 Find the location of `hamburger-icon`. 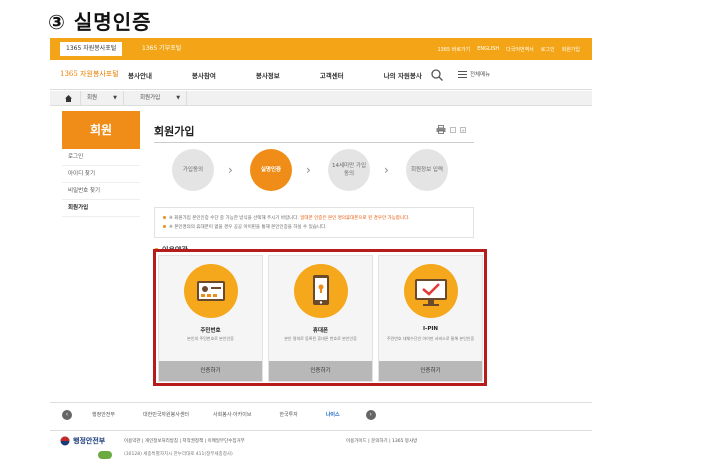

hamburger-icon is located at coordinates (462, 74).